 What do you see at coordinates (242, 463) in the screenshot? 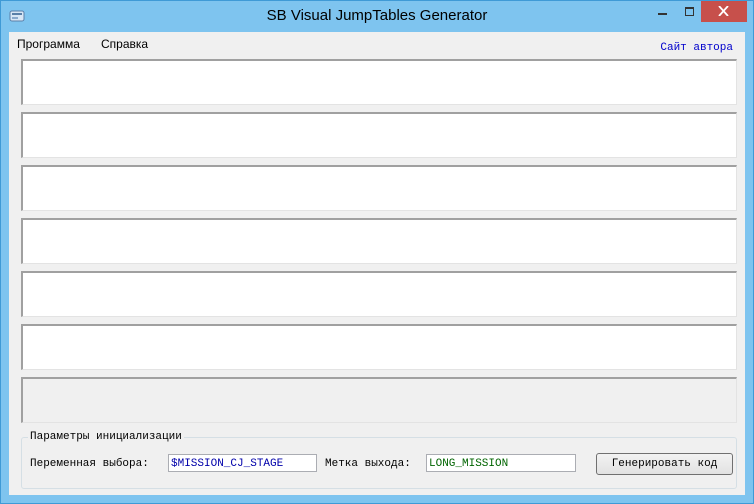
I see `selection-var-input: $MISSION_CJ_STAGE` at bounding box center [242, 463].